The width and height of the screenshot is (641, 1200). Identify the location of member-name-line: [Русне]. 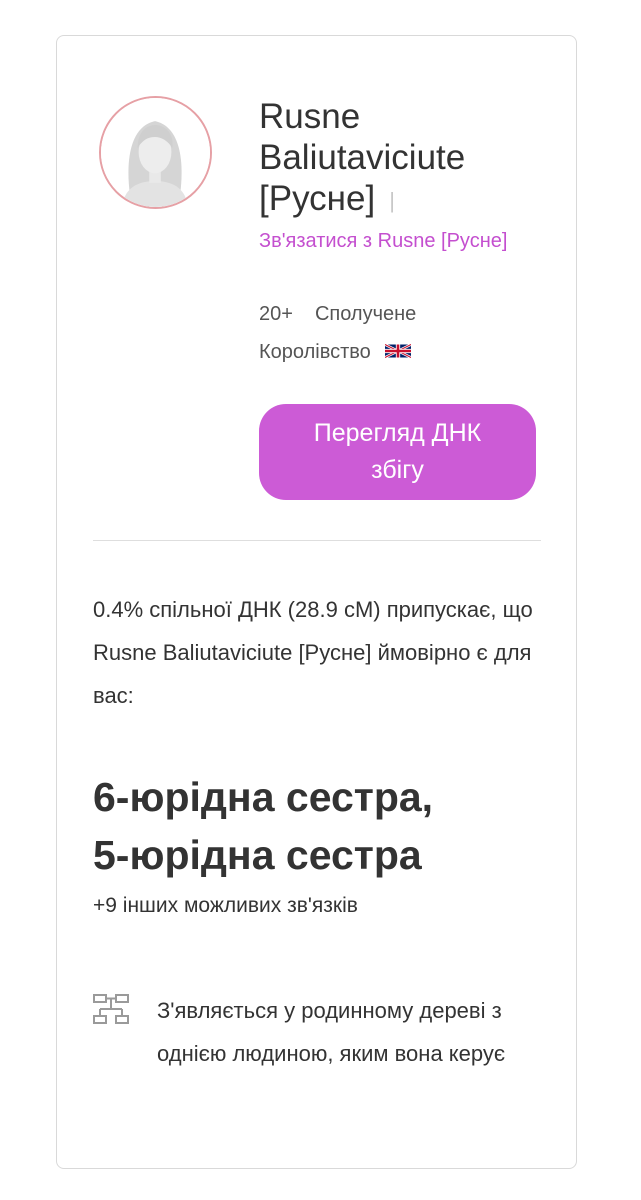
(317, 198).